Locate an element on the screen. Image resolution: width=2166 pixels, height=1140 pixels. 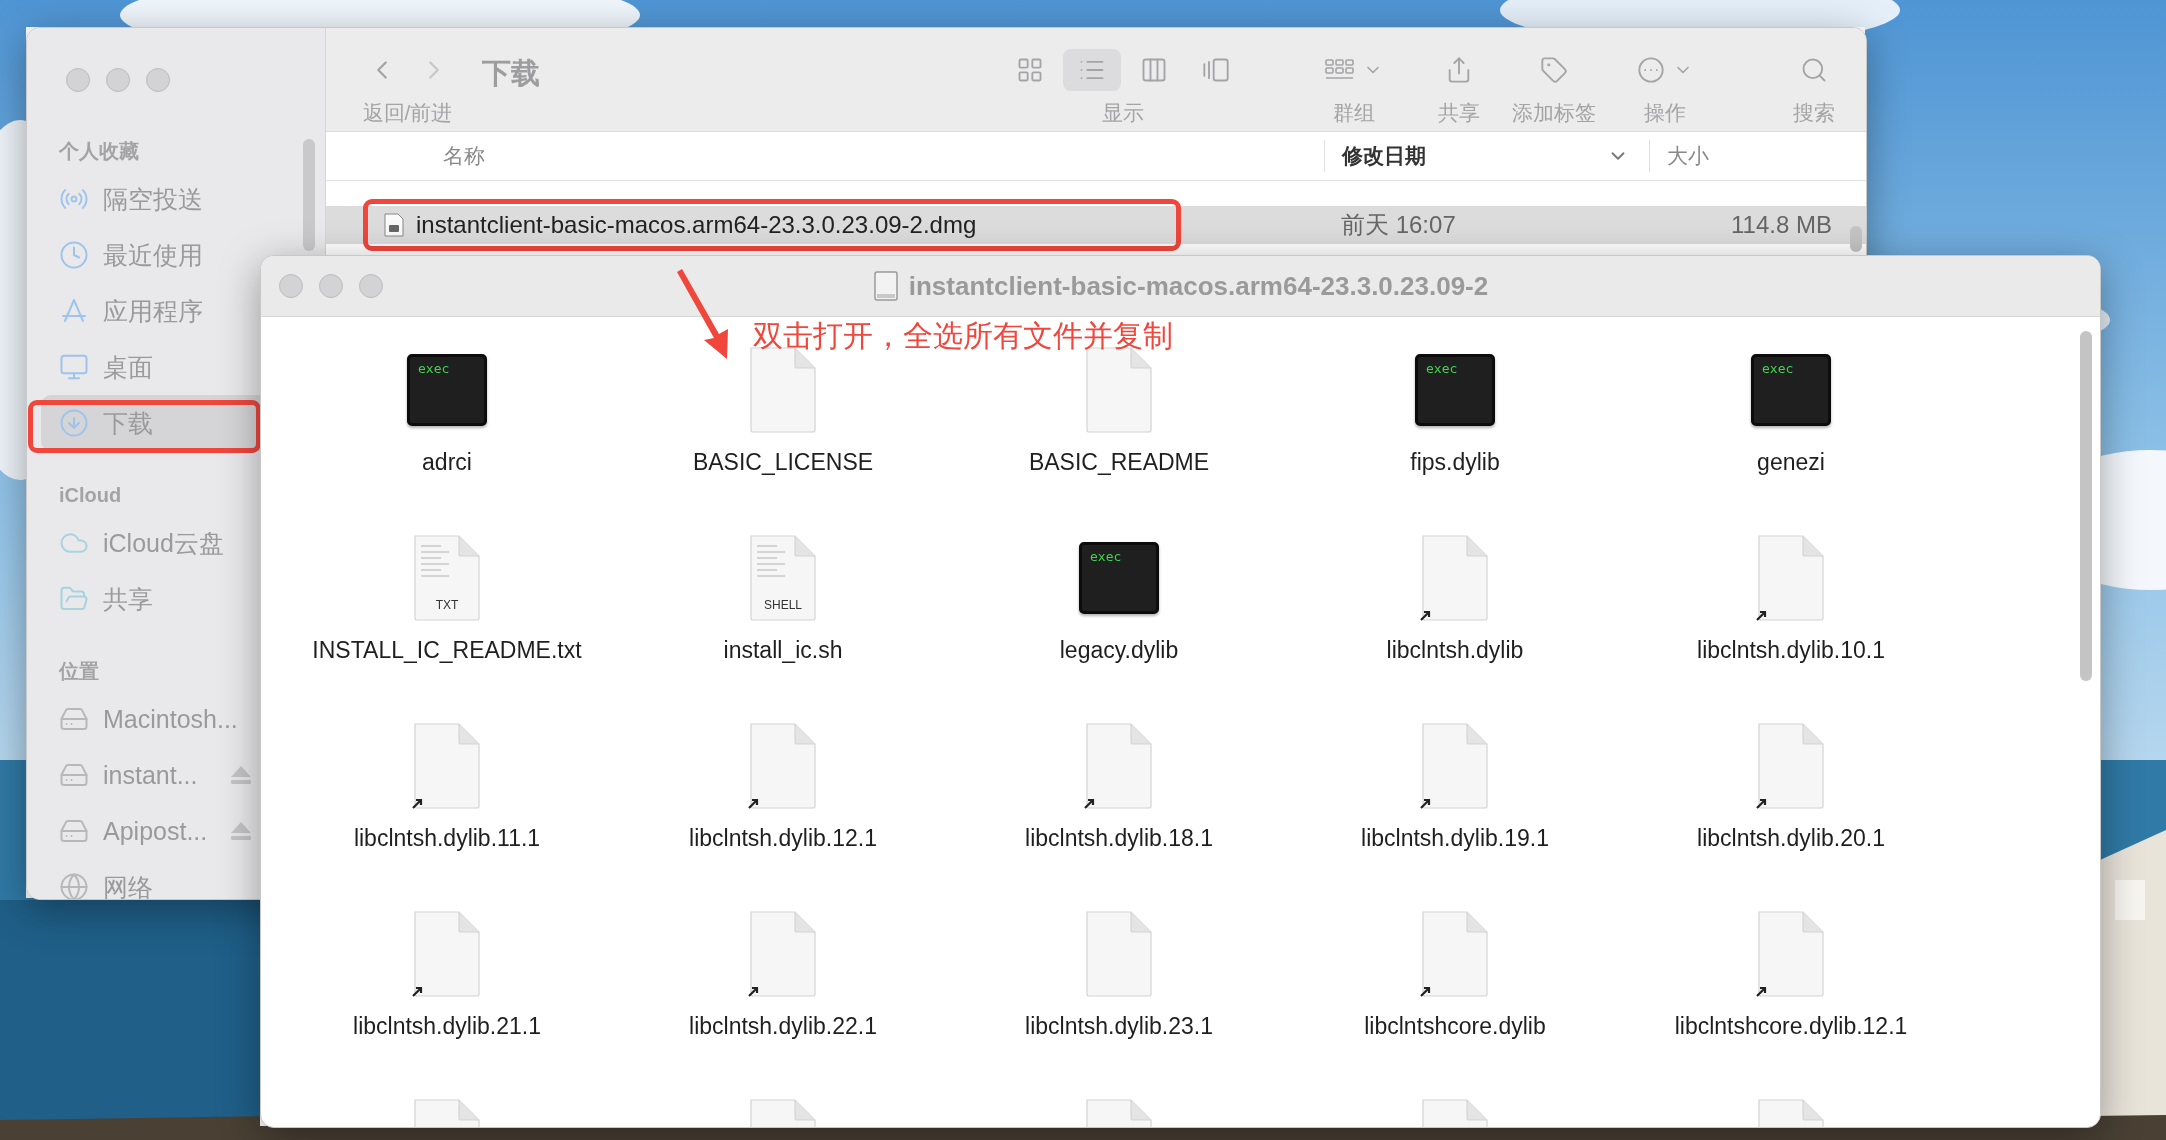
sidebar-heading: iCloud is located at coordinates (90, 495).